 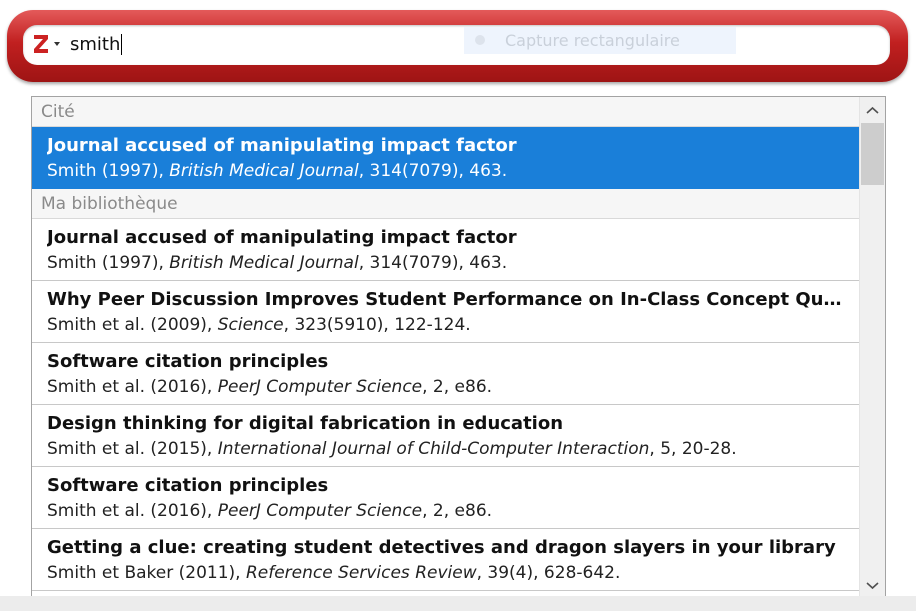 I want to click on capture-overlay-label: Capture rectangulaire, so click(x=592, y=40).